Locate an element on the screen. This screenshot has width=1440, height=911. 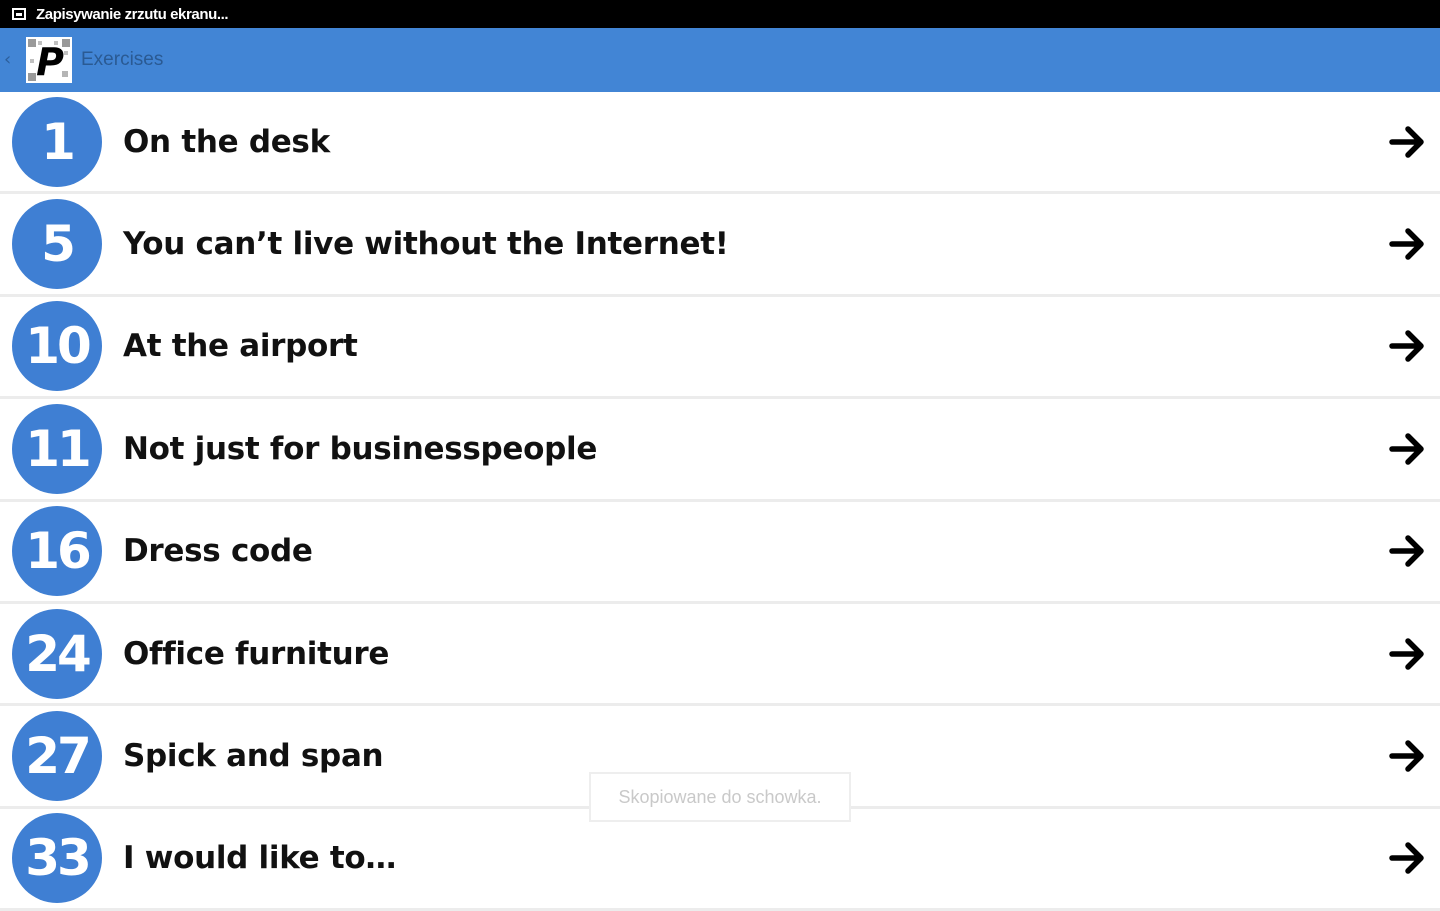
exercise-title: On the desk is located at coordinates (226, 141).